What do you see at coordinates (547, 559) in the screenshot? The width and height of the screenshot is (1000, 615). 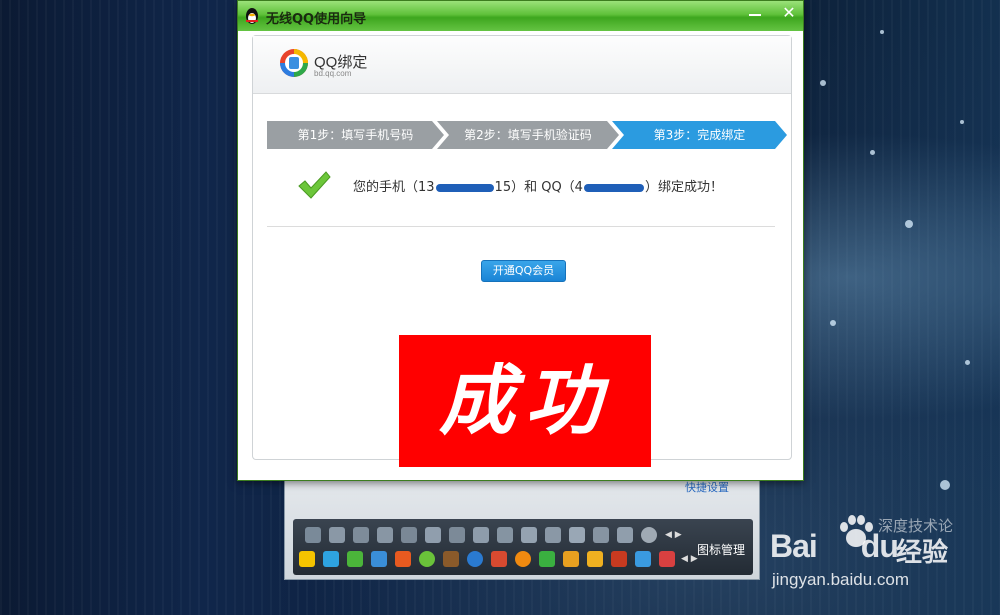 I see `clover-icon` at bounding box center [547, 559].